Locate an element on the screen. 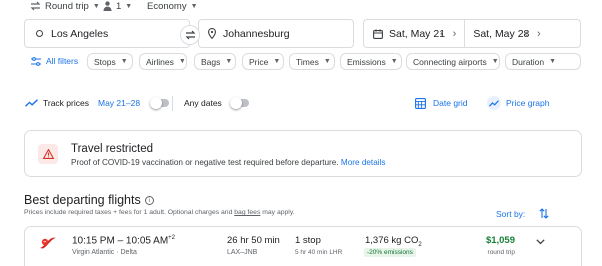 Image resolution: width=602 pixels, height=266 pixels. swap-arrows-icon is located at coordinates (190, 35).